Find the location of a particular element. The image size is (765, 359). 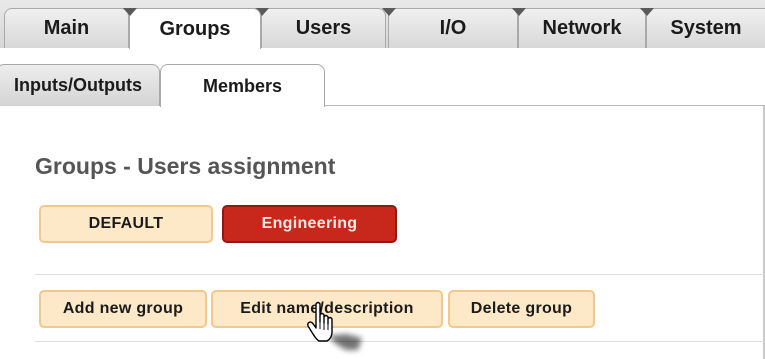

tab-inputs-outputs: Inputs/Outputs is located at coordinates (80, 85).